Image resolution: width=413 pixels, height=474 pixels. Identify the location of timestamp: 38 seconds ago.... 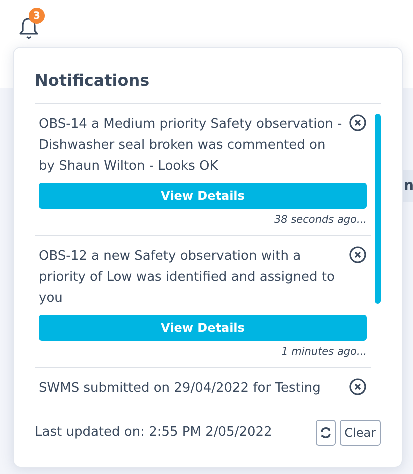
(320, 220).